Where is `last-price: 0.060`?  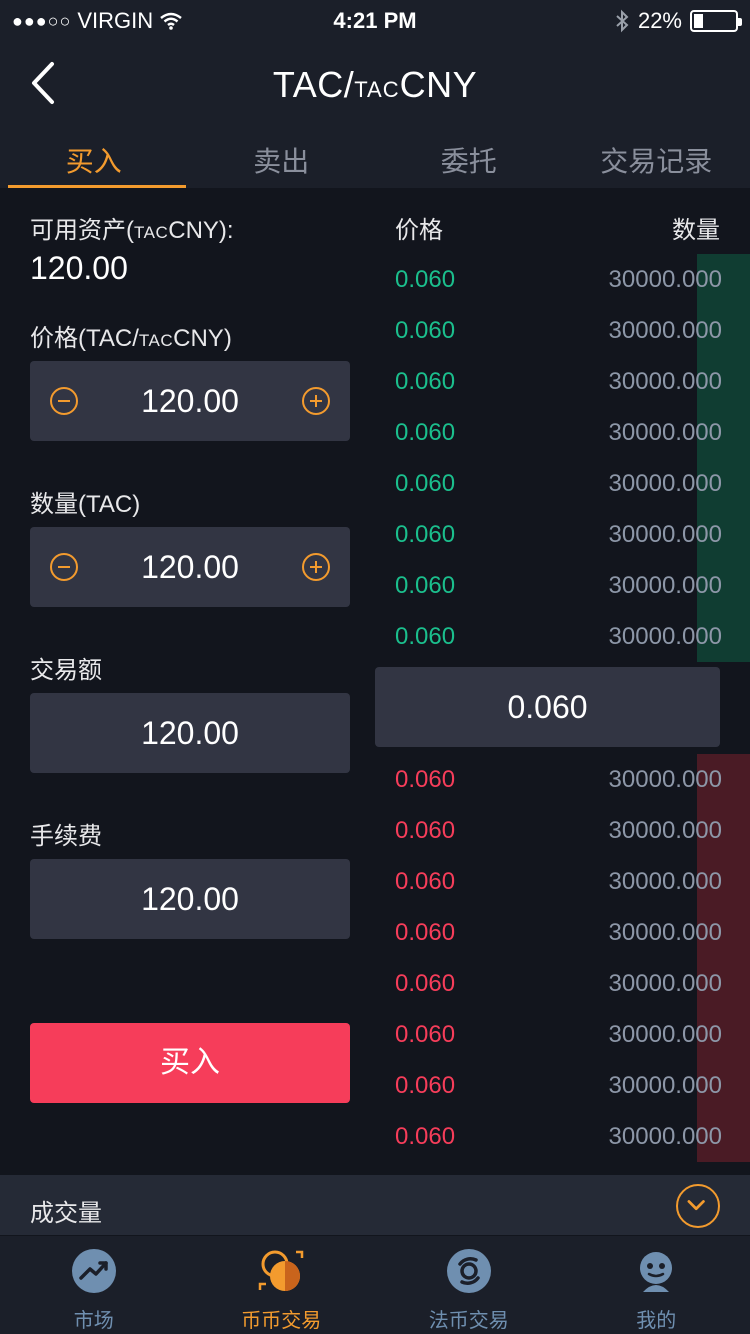
last-price: 0.060 is located at coordinates (547, 707).